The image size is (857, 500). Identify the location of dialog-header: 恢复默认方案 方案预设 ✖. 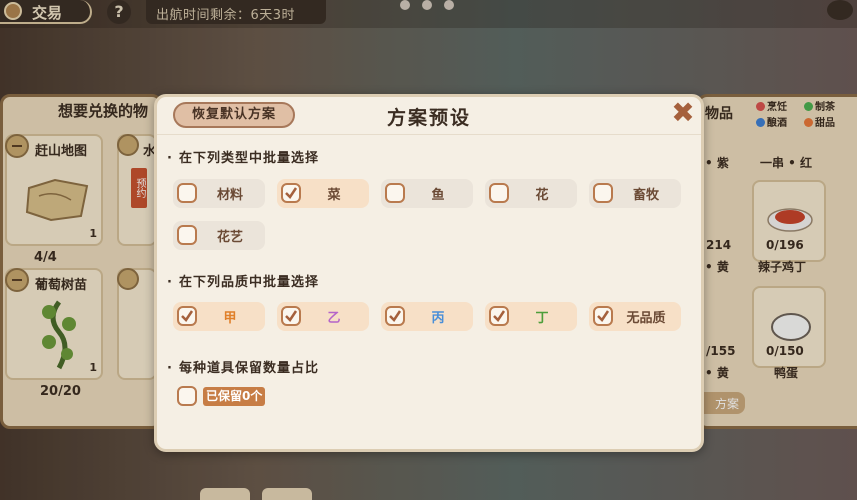
(429, 116).